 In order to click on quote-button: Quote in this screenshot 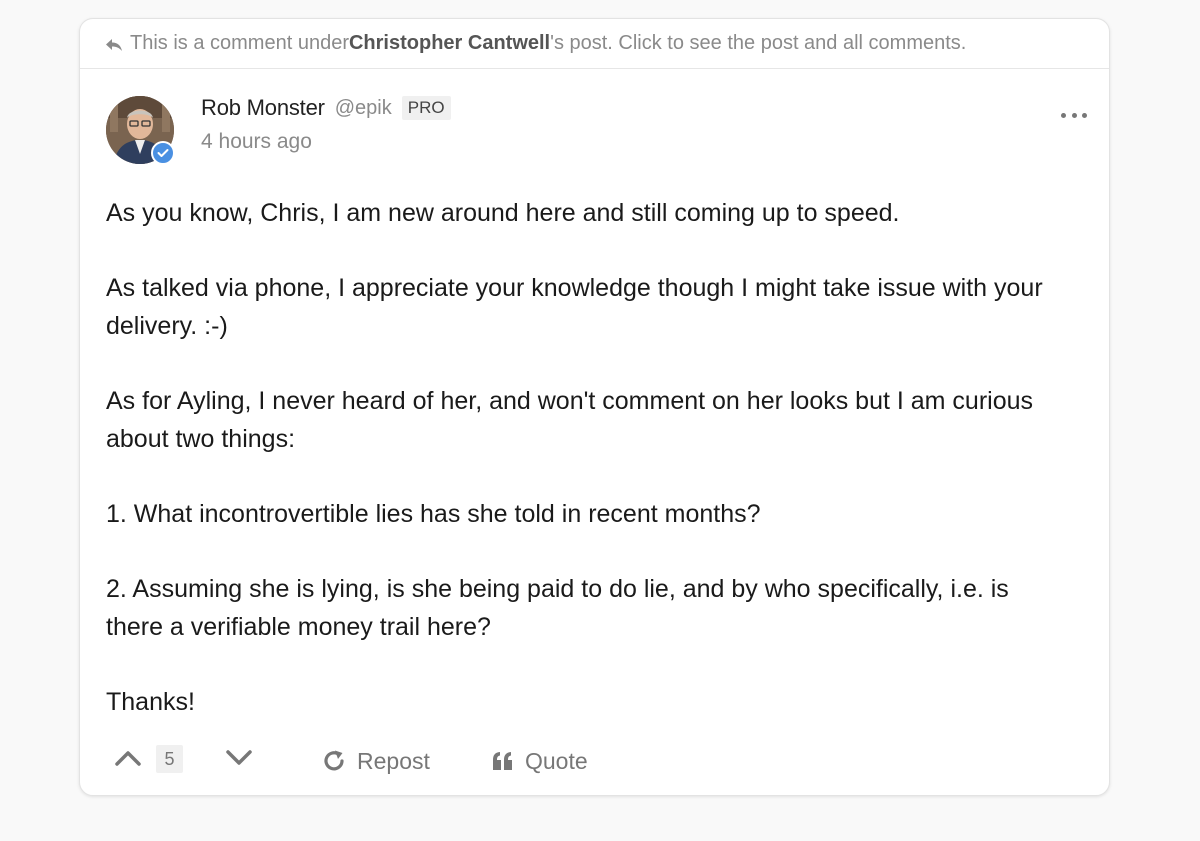, I will do `click(539, 761)`.